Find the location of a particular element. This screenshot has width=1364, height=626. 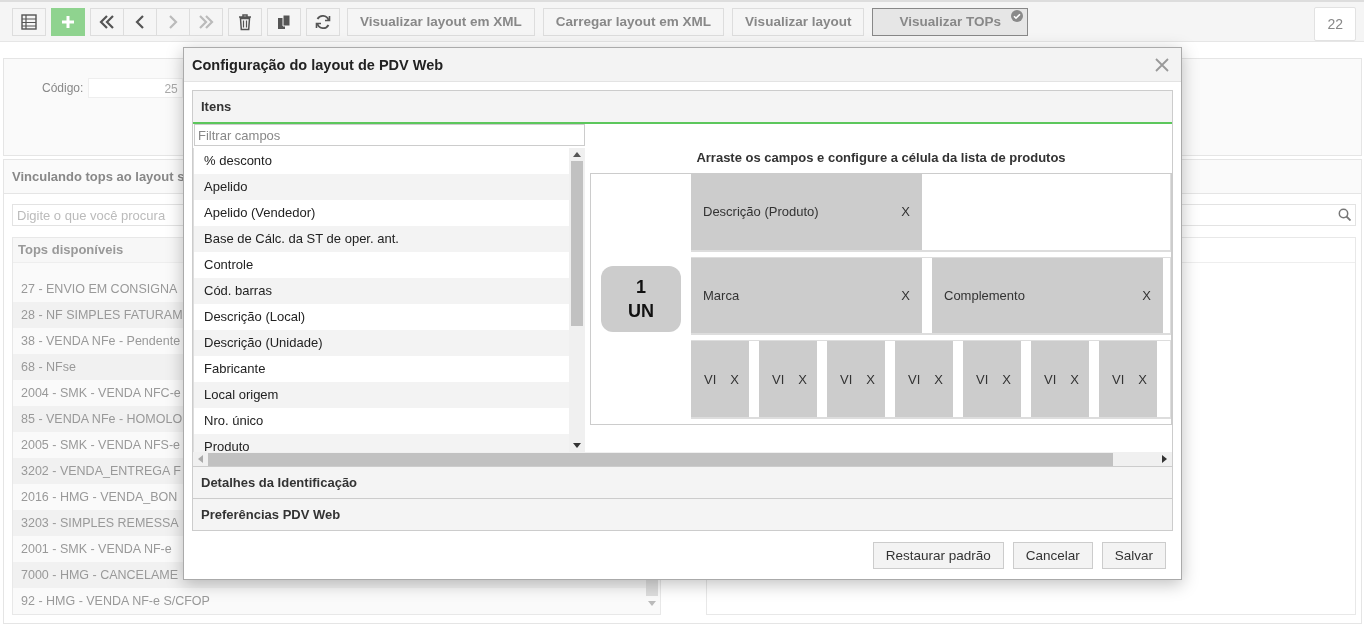

check-badge-icon is located at coordinates (1016, 15).